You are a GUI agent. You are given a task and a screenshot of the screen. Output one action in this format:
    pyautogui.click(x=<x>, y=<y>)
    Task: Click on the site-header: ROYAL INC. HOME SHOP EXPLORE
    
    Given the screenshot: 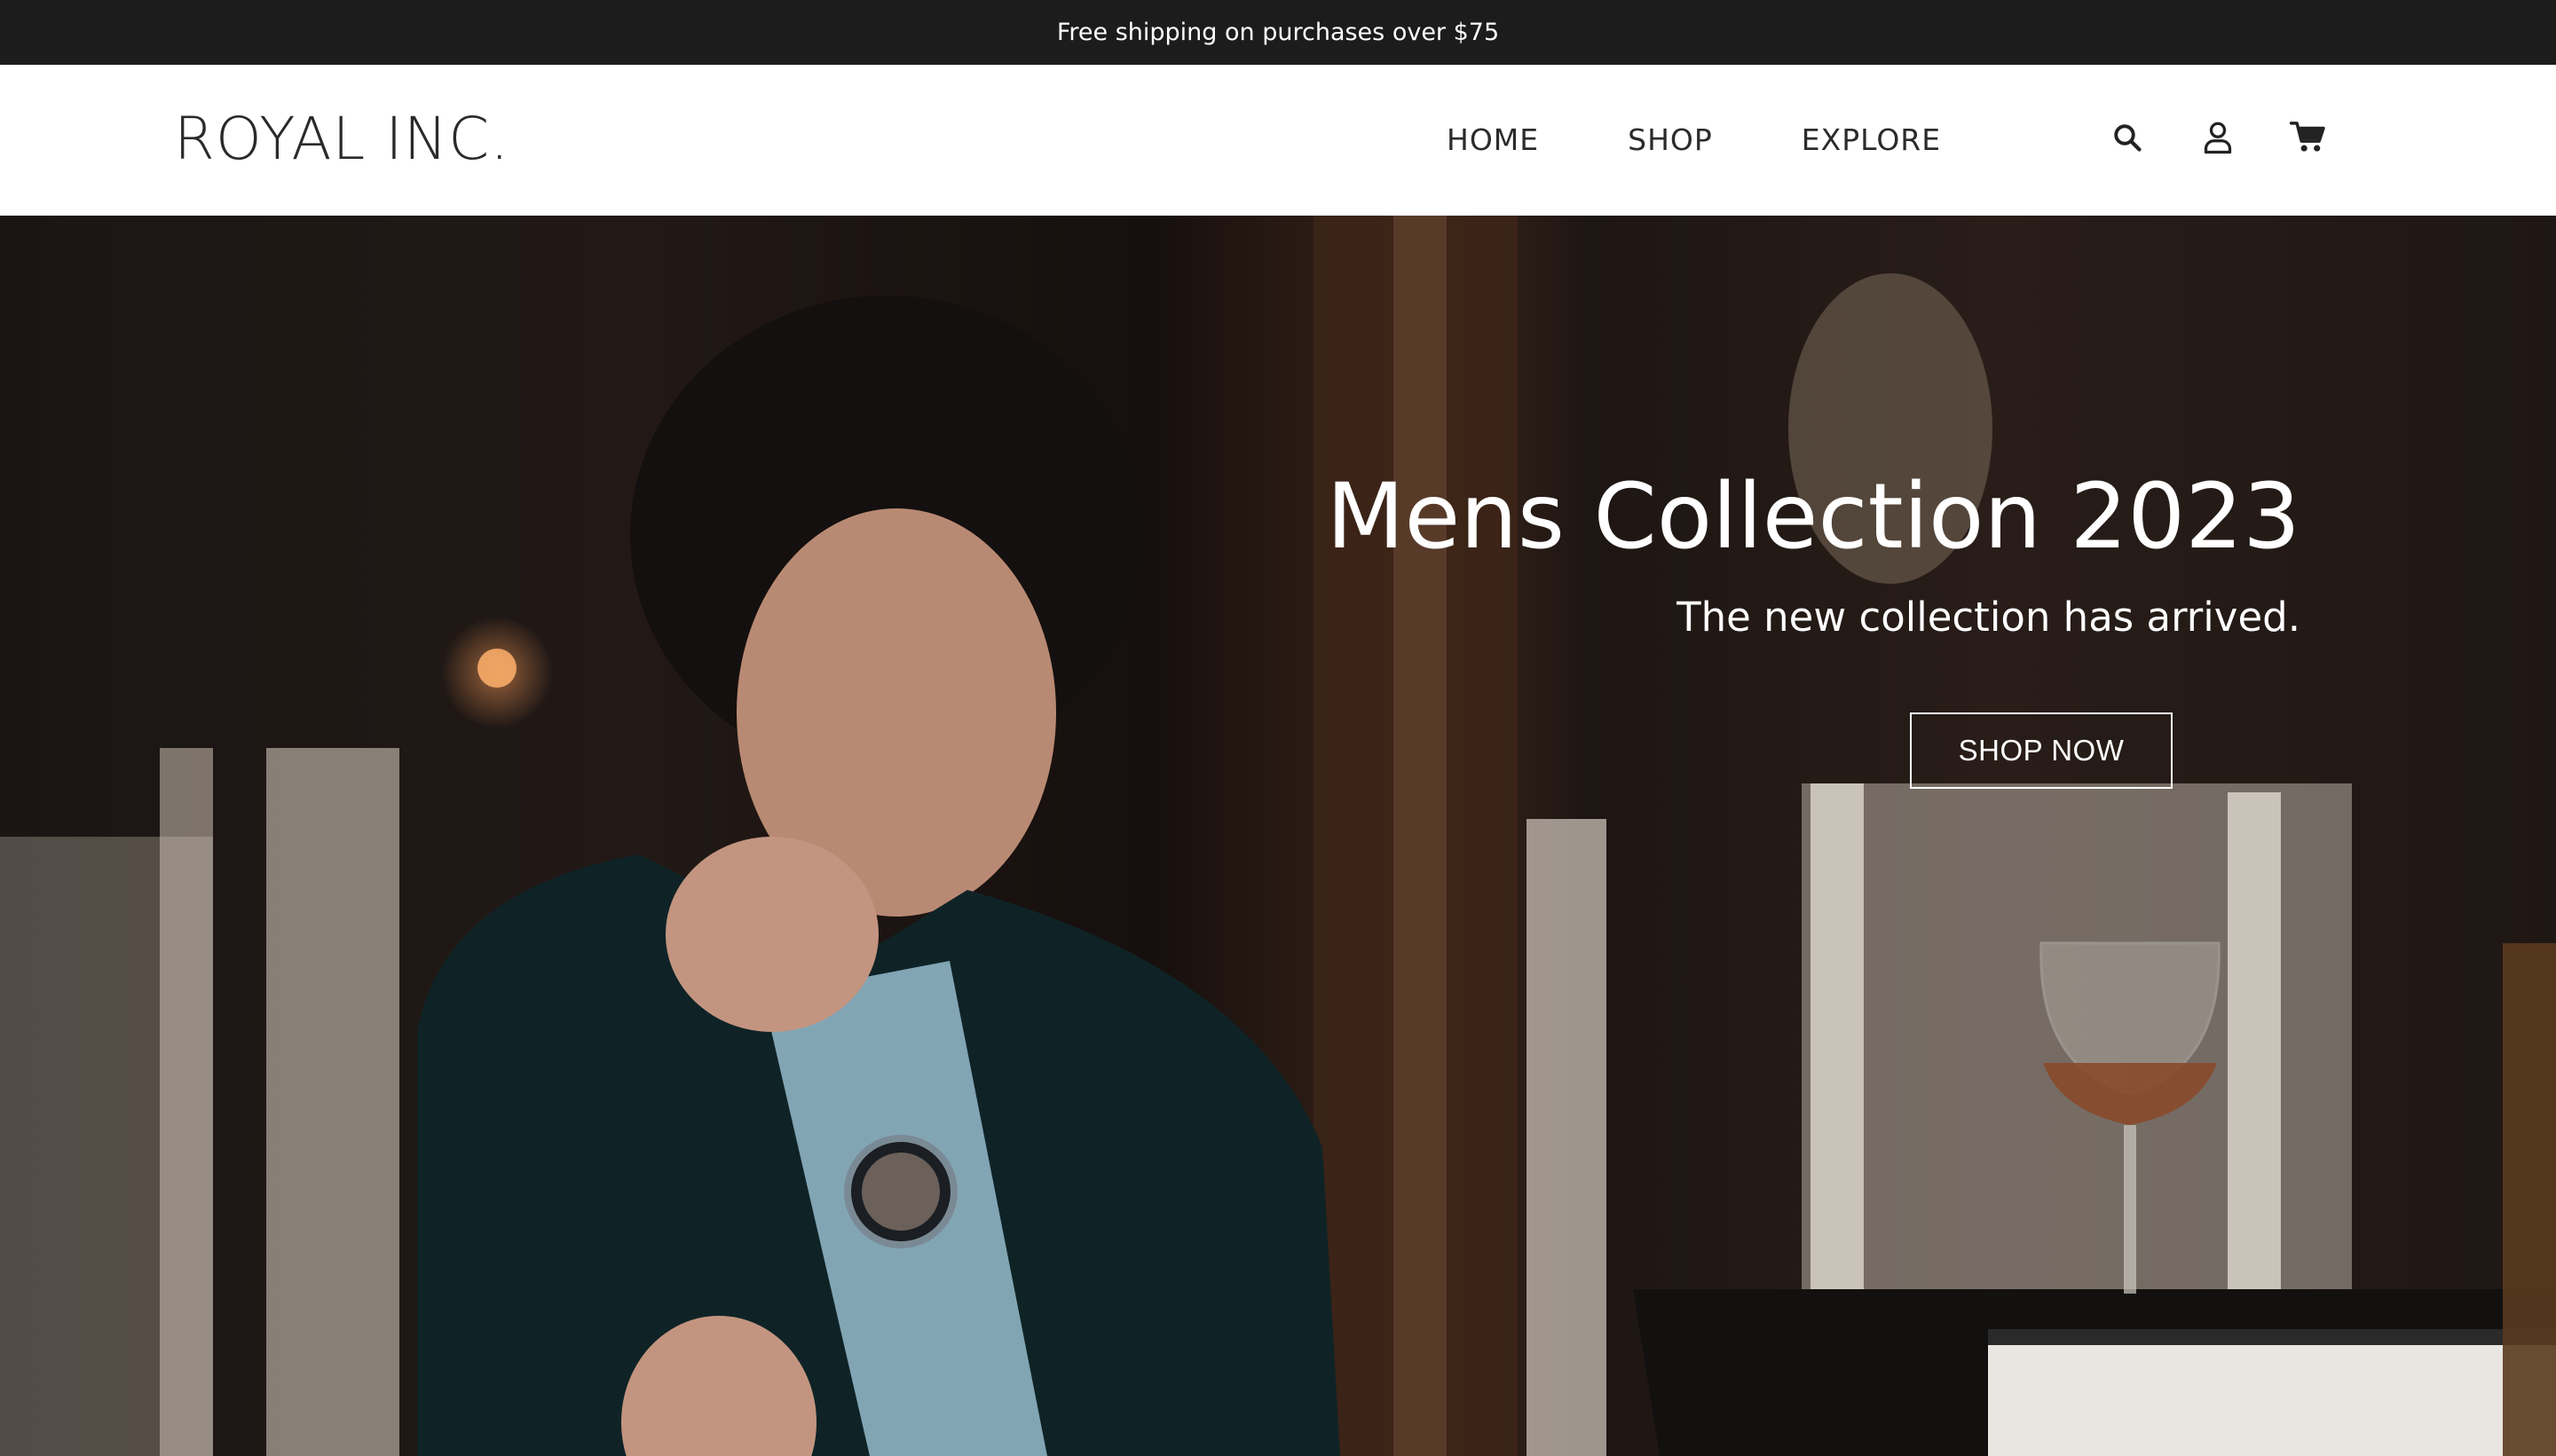 What is the action you would take?
    pyautogui.click(x=1278, y=140)
    